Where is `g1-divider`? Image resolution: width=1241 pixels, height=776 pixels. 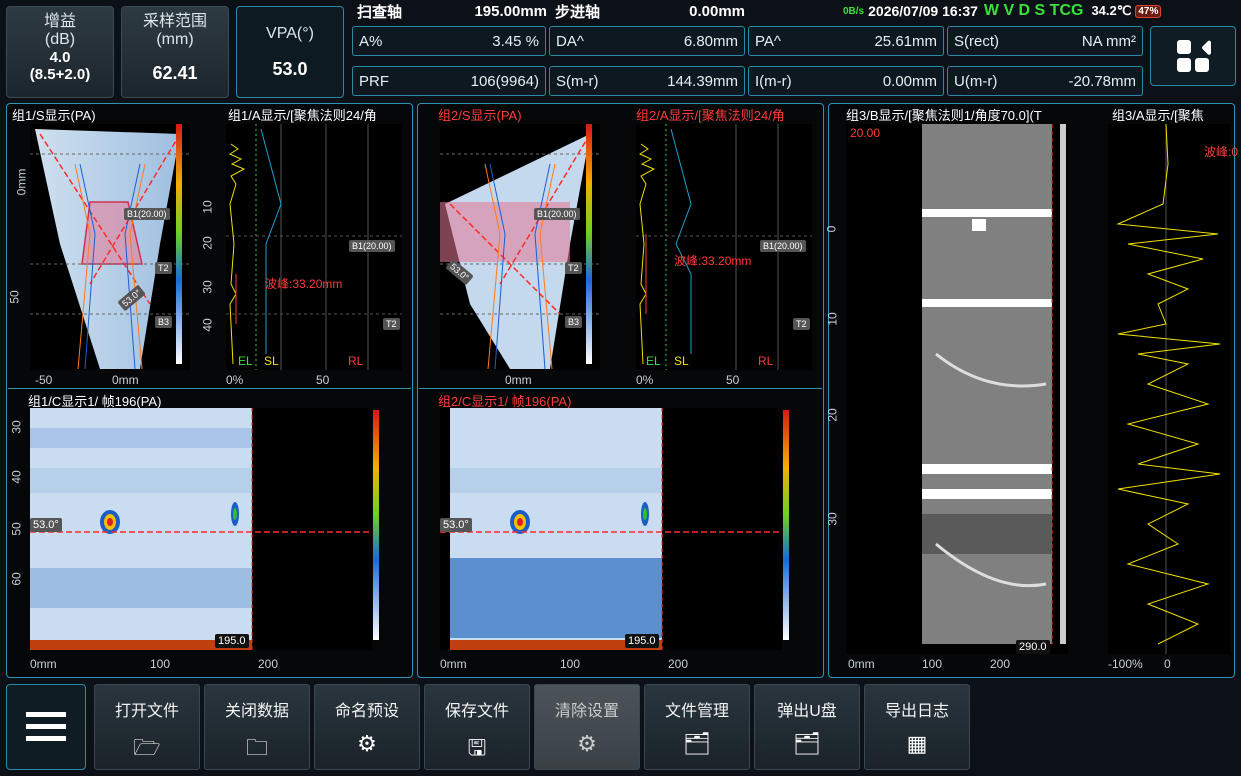 g1-divider is located at coordinates (209, 388).